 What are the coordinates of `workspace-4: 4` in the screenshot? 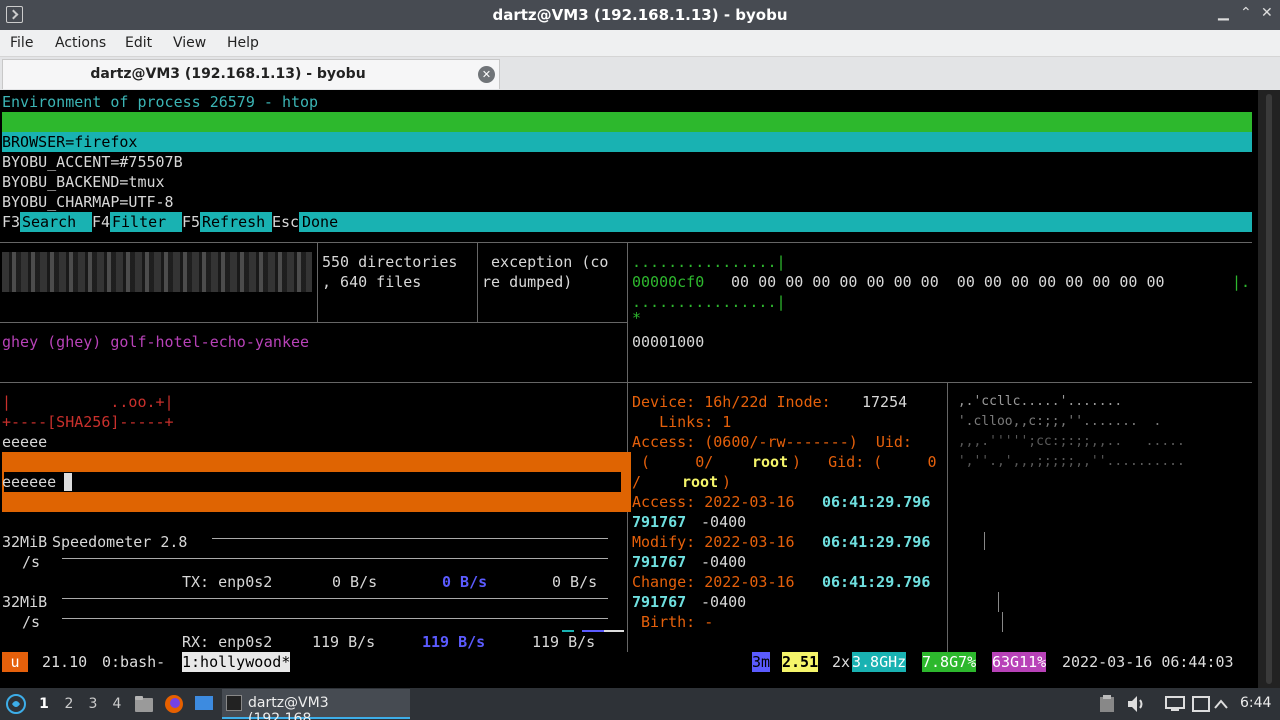 It's located at (117, 704).